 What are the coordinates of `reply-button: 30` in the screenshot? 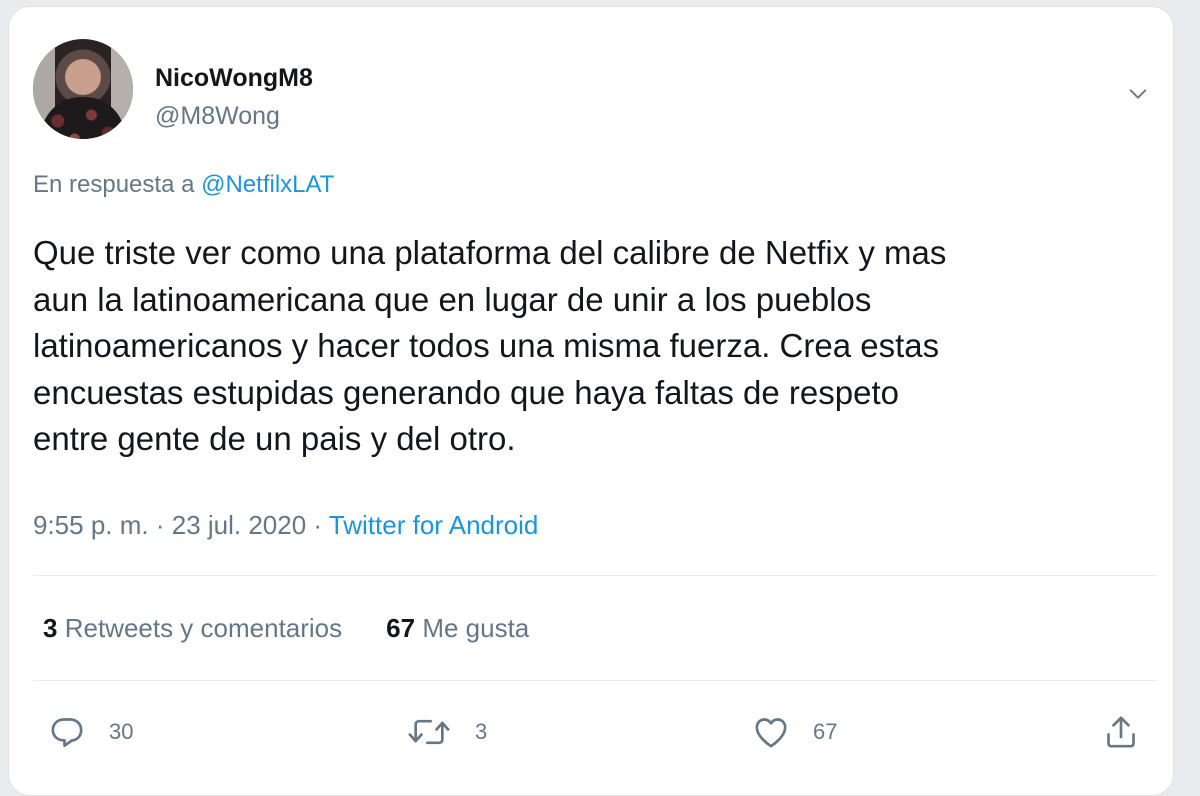 It's located at (90, 732).